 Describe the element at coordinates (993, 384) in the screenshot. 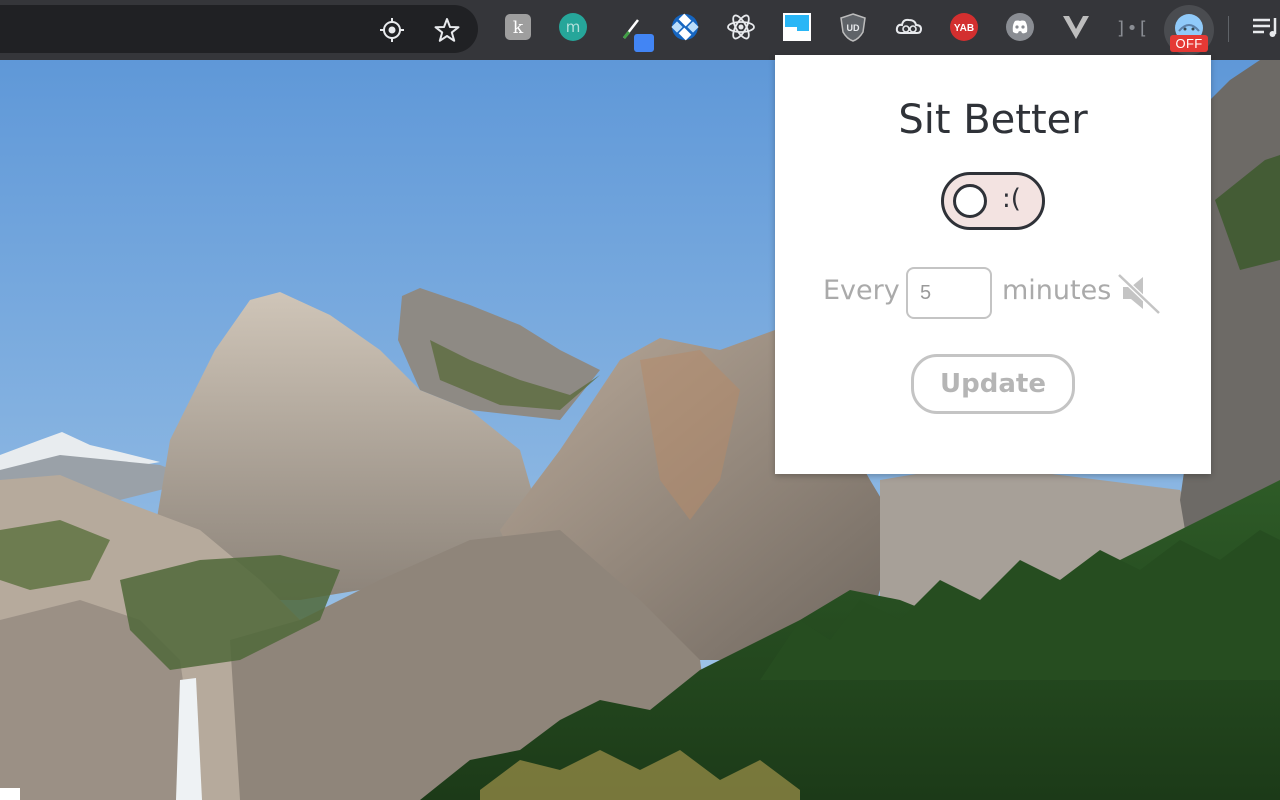

I see `update-button: Update` at that location.